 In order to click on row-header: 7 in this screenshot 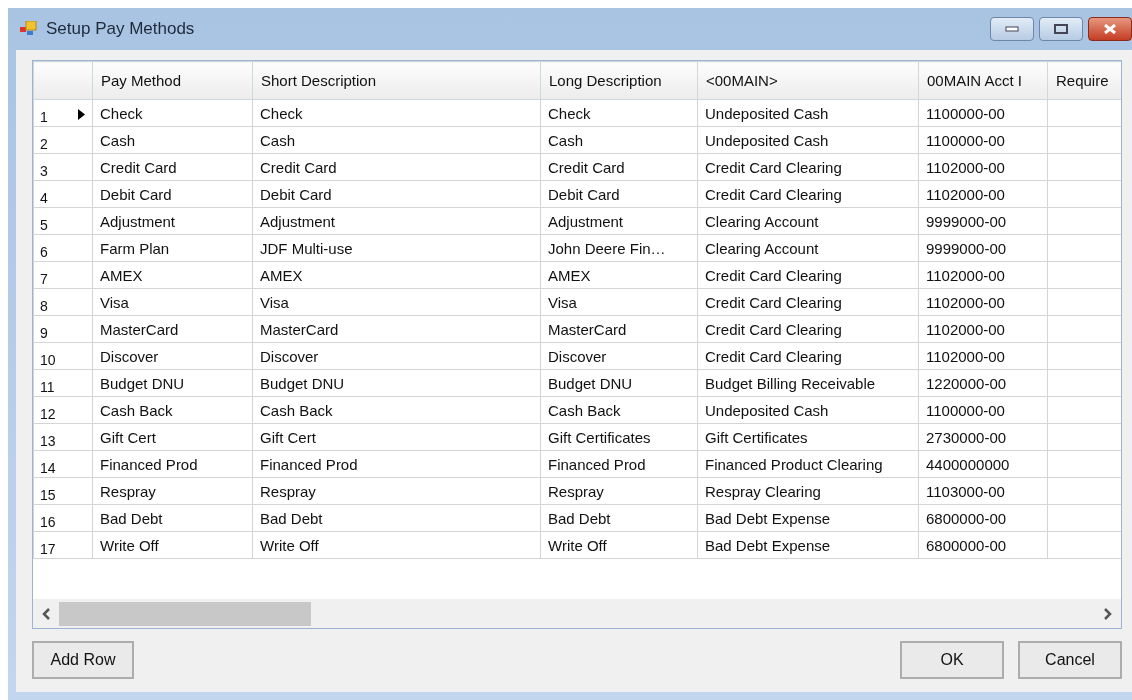, I will do `click(63, 275)`.